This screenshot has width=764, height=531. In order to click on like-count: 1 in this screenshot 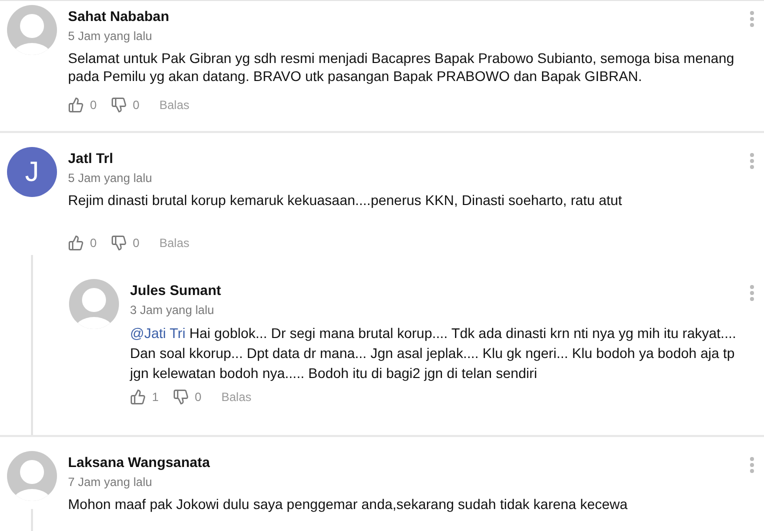, I will do `click(155, 397)`.